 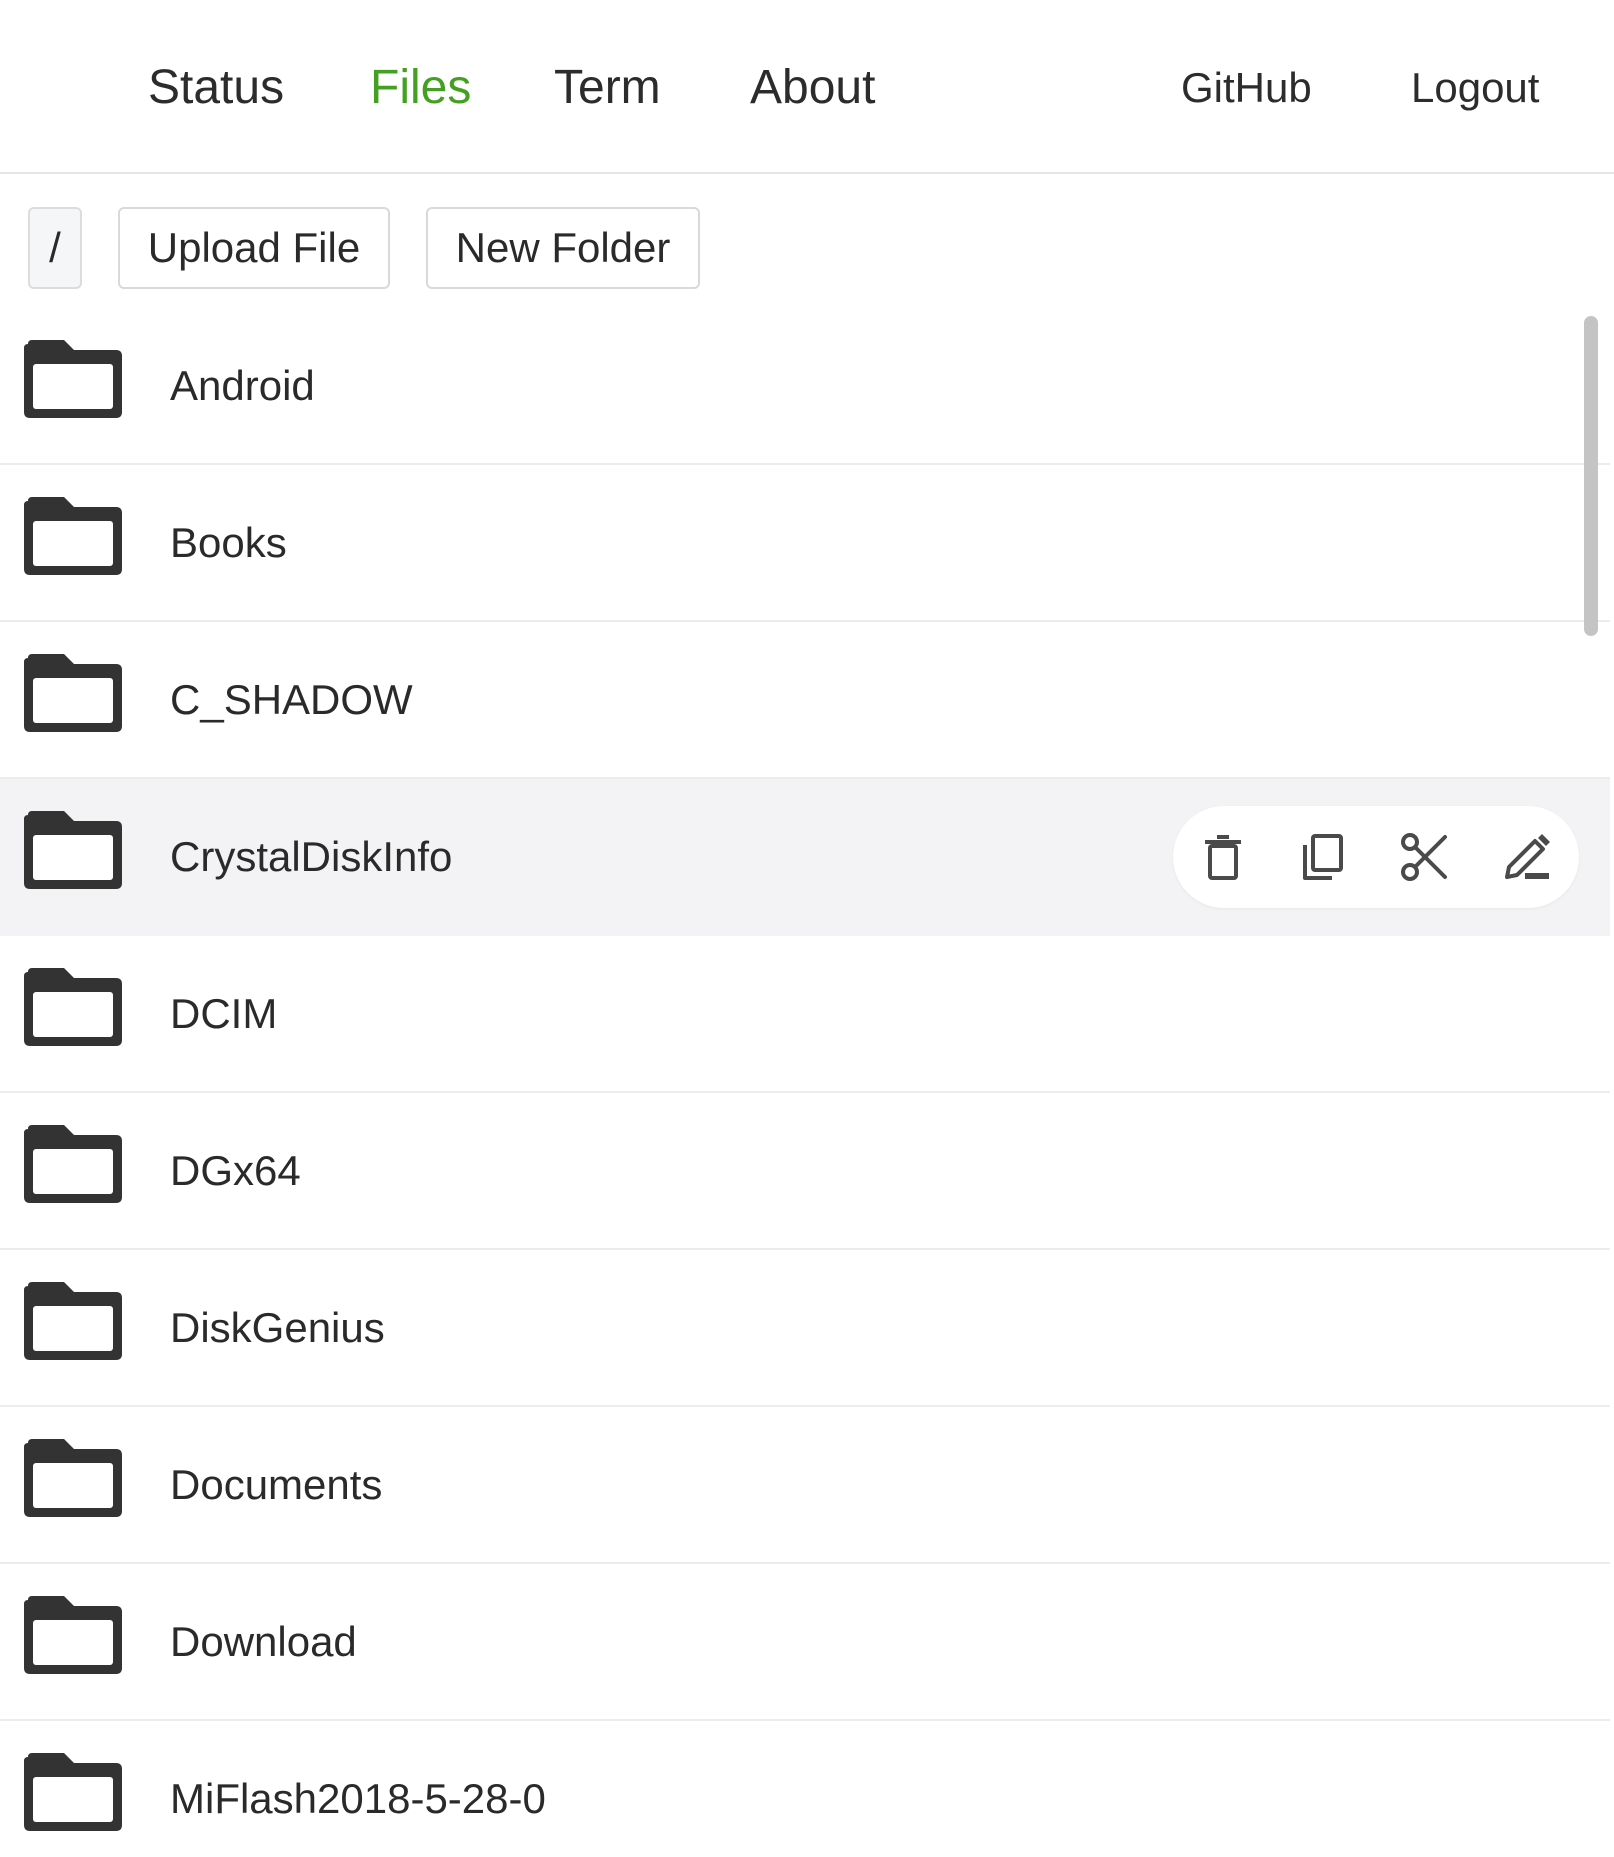 What do you see at coordinates (607, 88) in the screenshot?
I see `nav-term: Term` at bounding box center [607, 88].